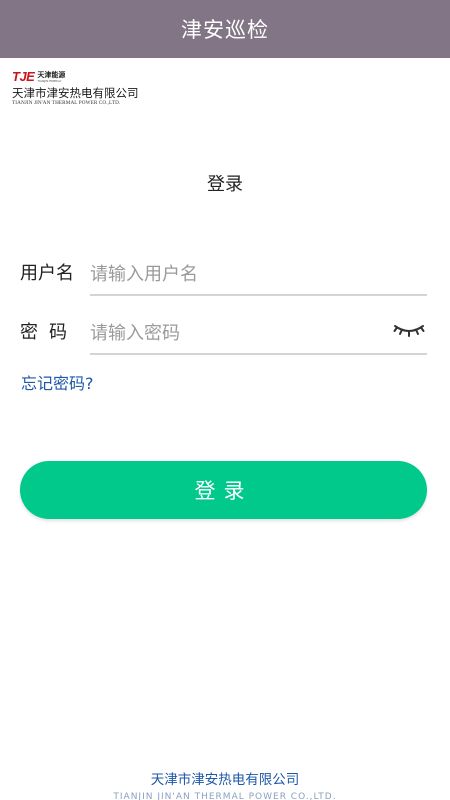  I want to click on logo-mark-cn: 天津能源, so click(51, 74).